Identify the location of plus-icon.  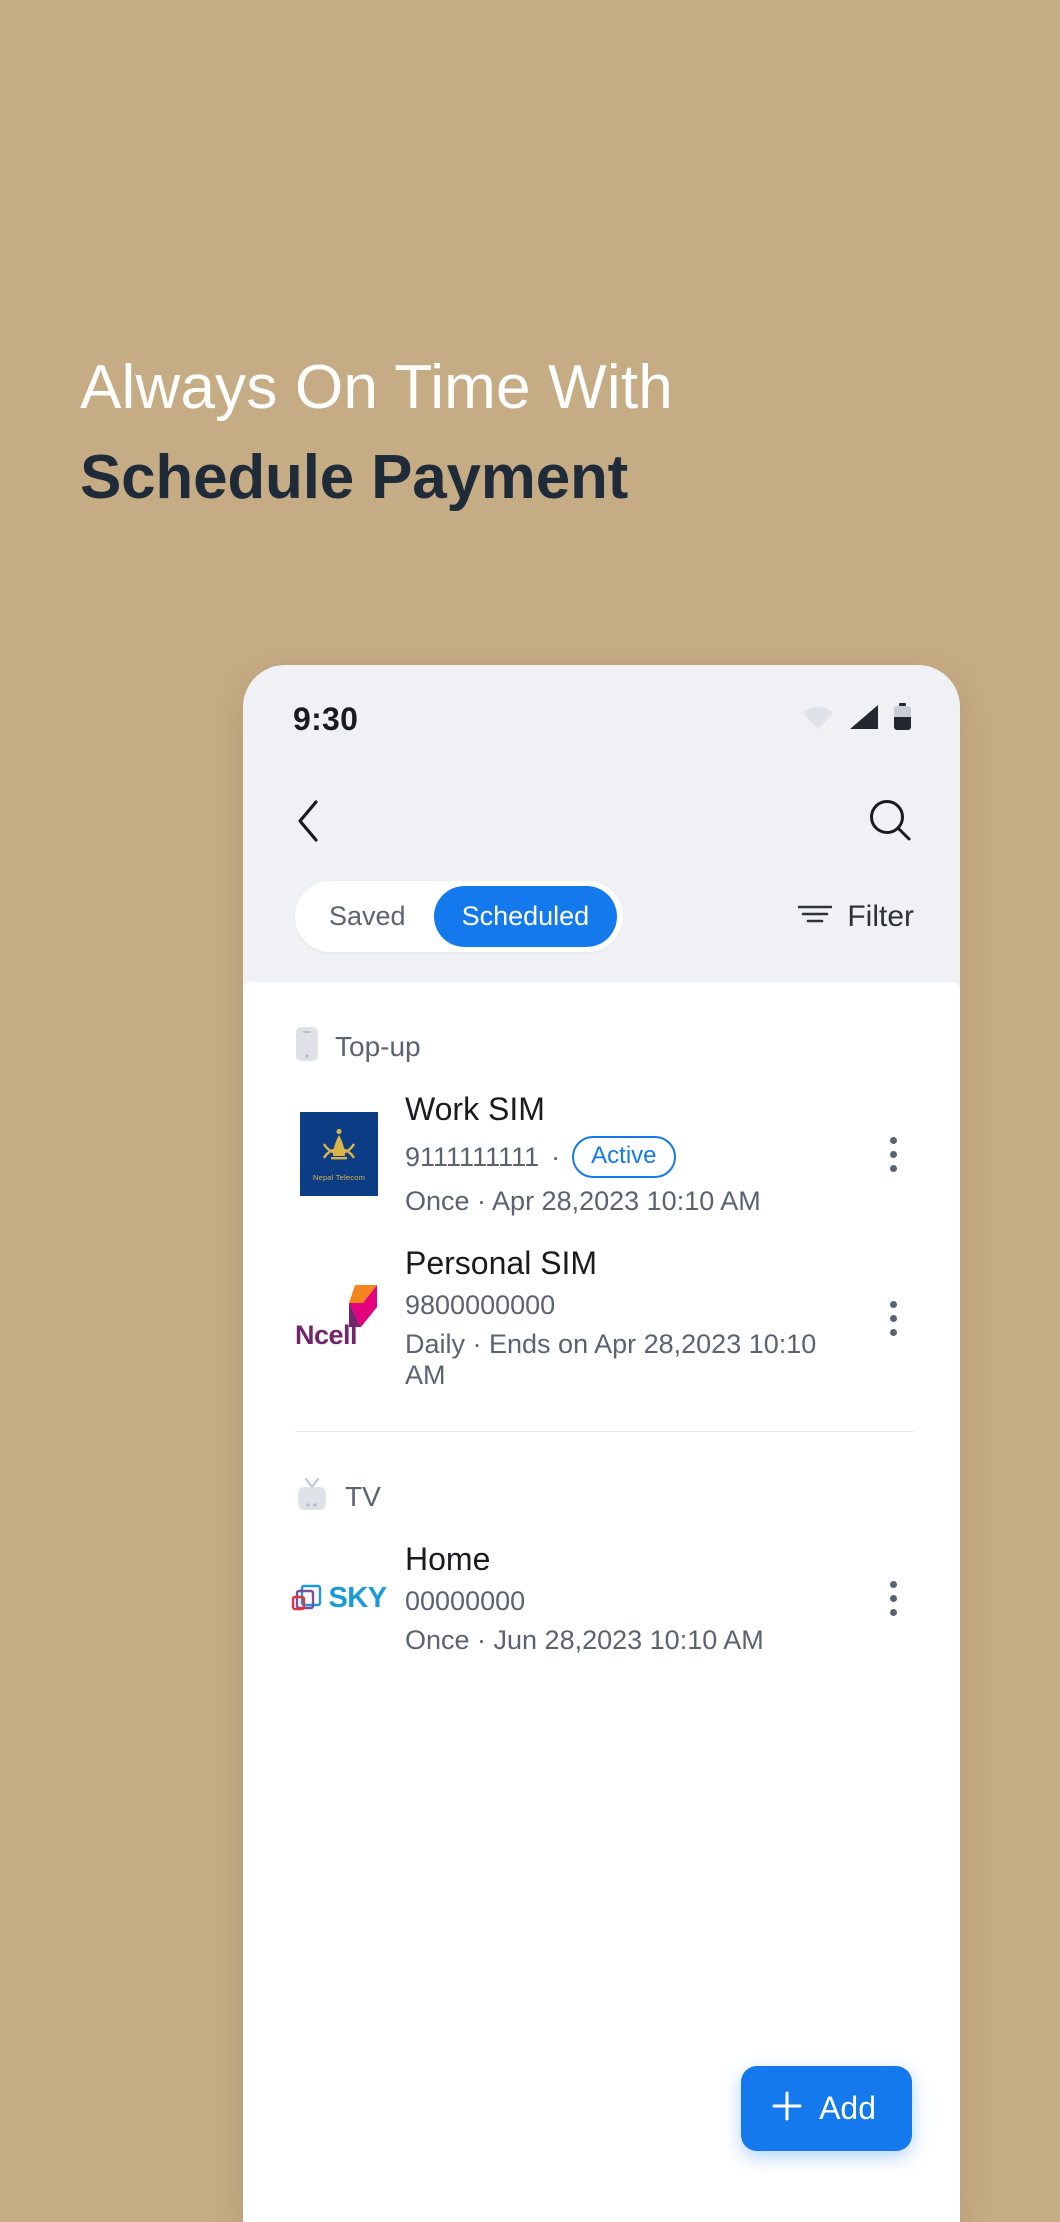
(787, 2108).